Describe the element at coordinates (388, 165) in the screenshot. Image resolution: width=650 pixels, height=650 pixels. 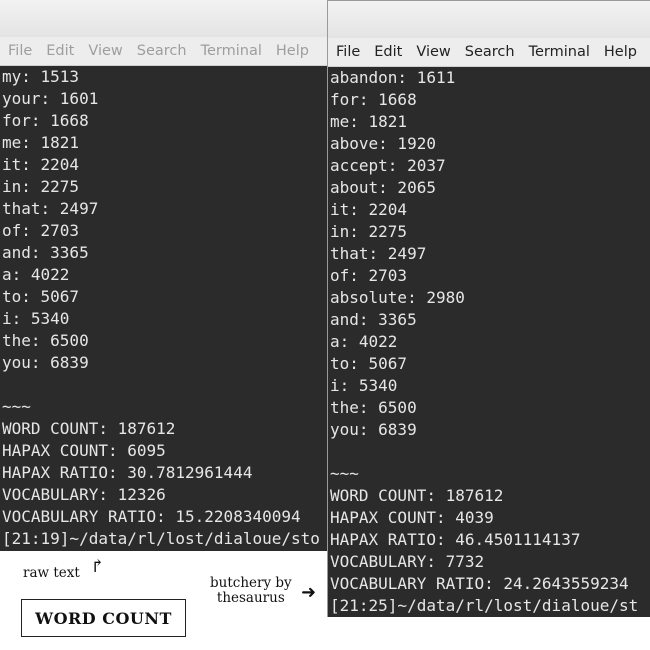
I see `right-terminal-line: accept: 2037` at that location.